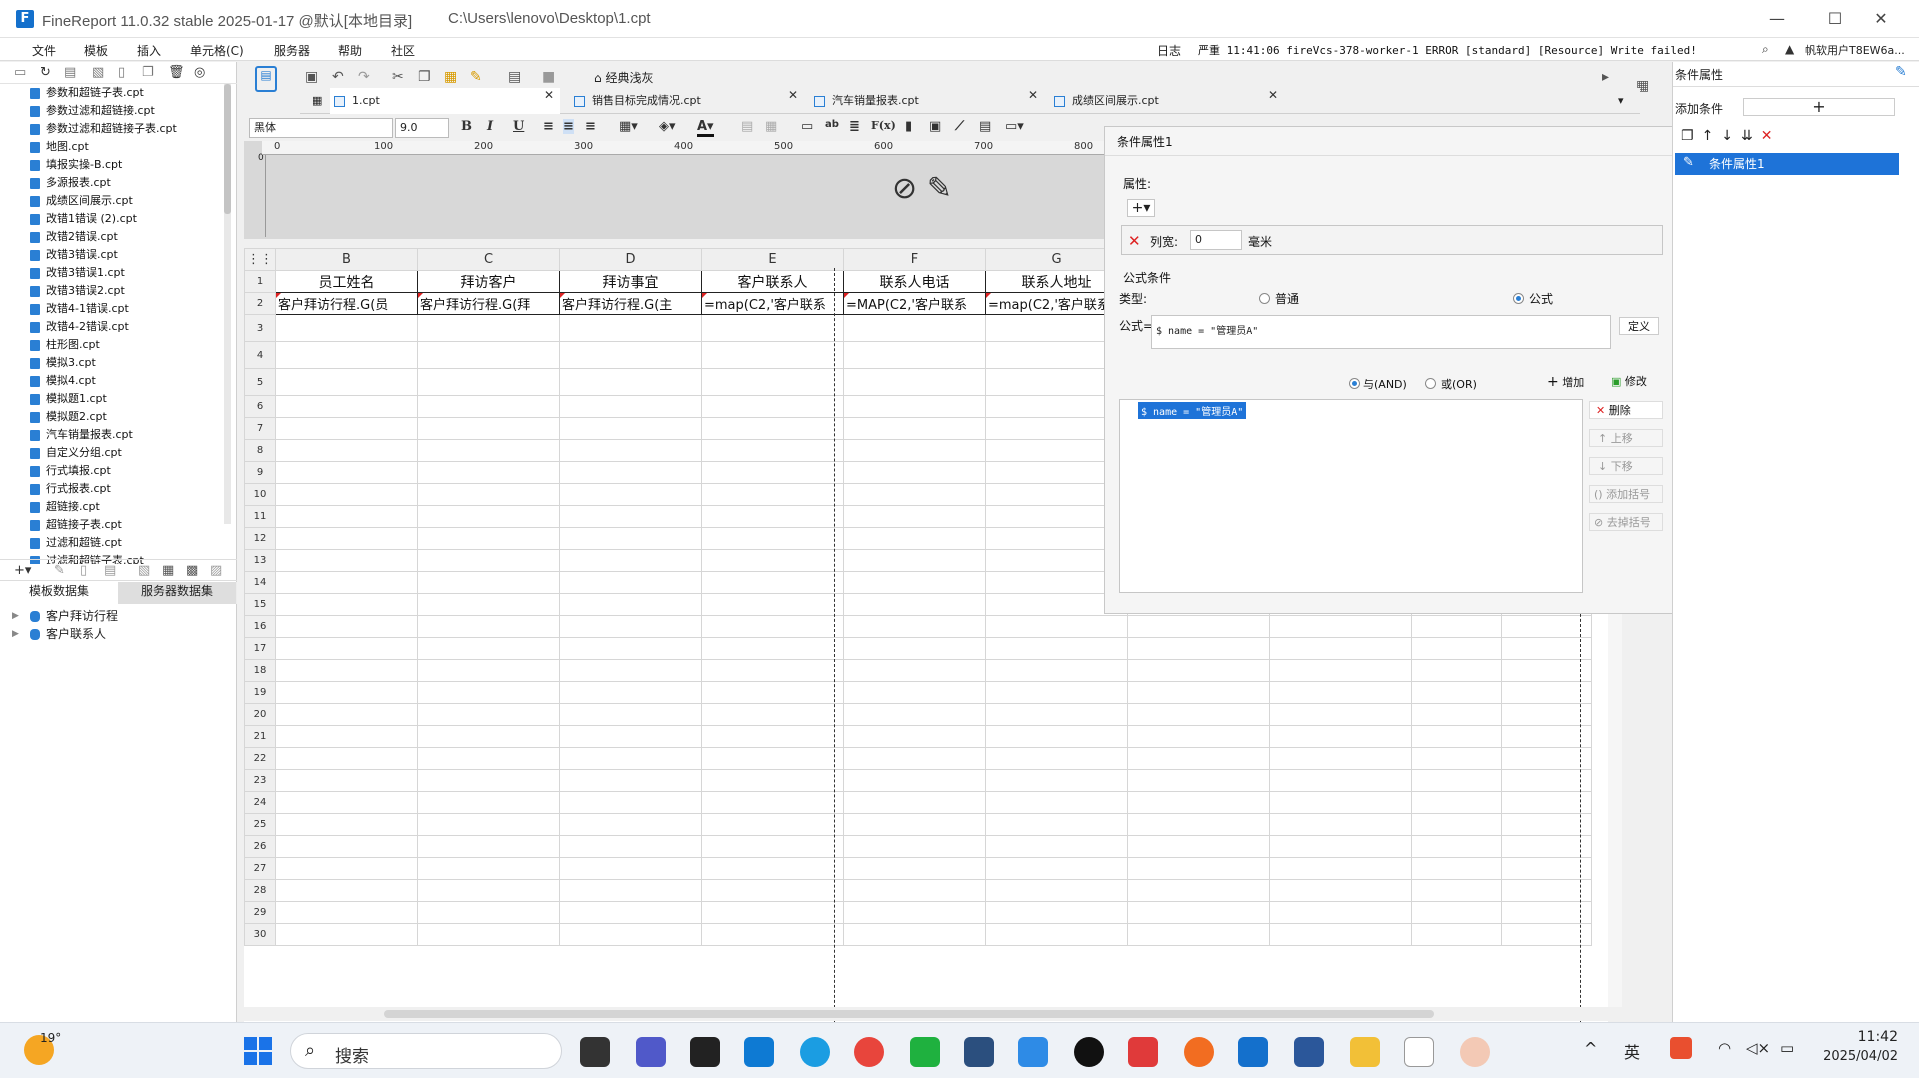 This screenshot has height=1078, width=1919. I want to click on dataset-item: ▶ 客户联系人, so click(118, 634).